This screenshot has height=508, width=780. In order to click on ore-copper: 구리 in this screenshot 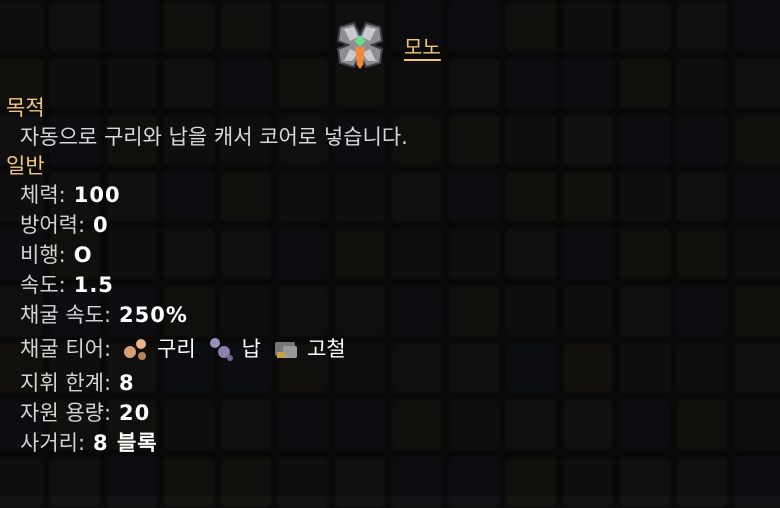, I will do `click(158, 349)`.